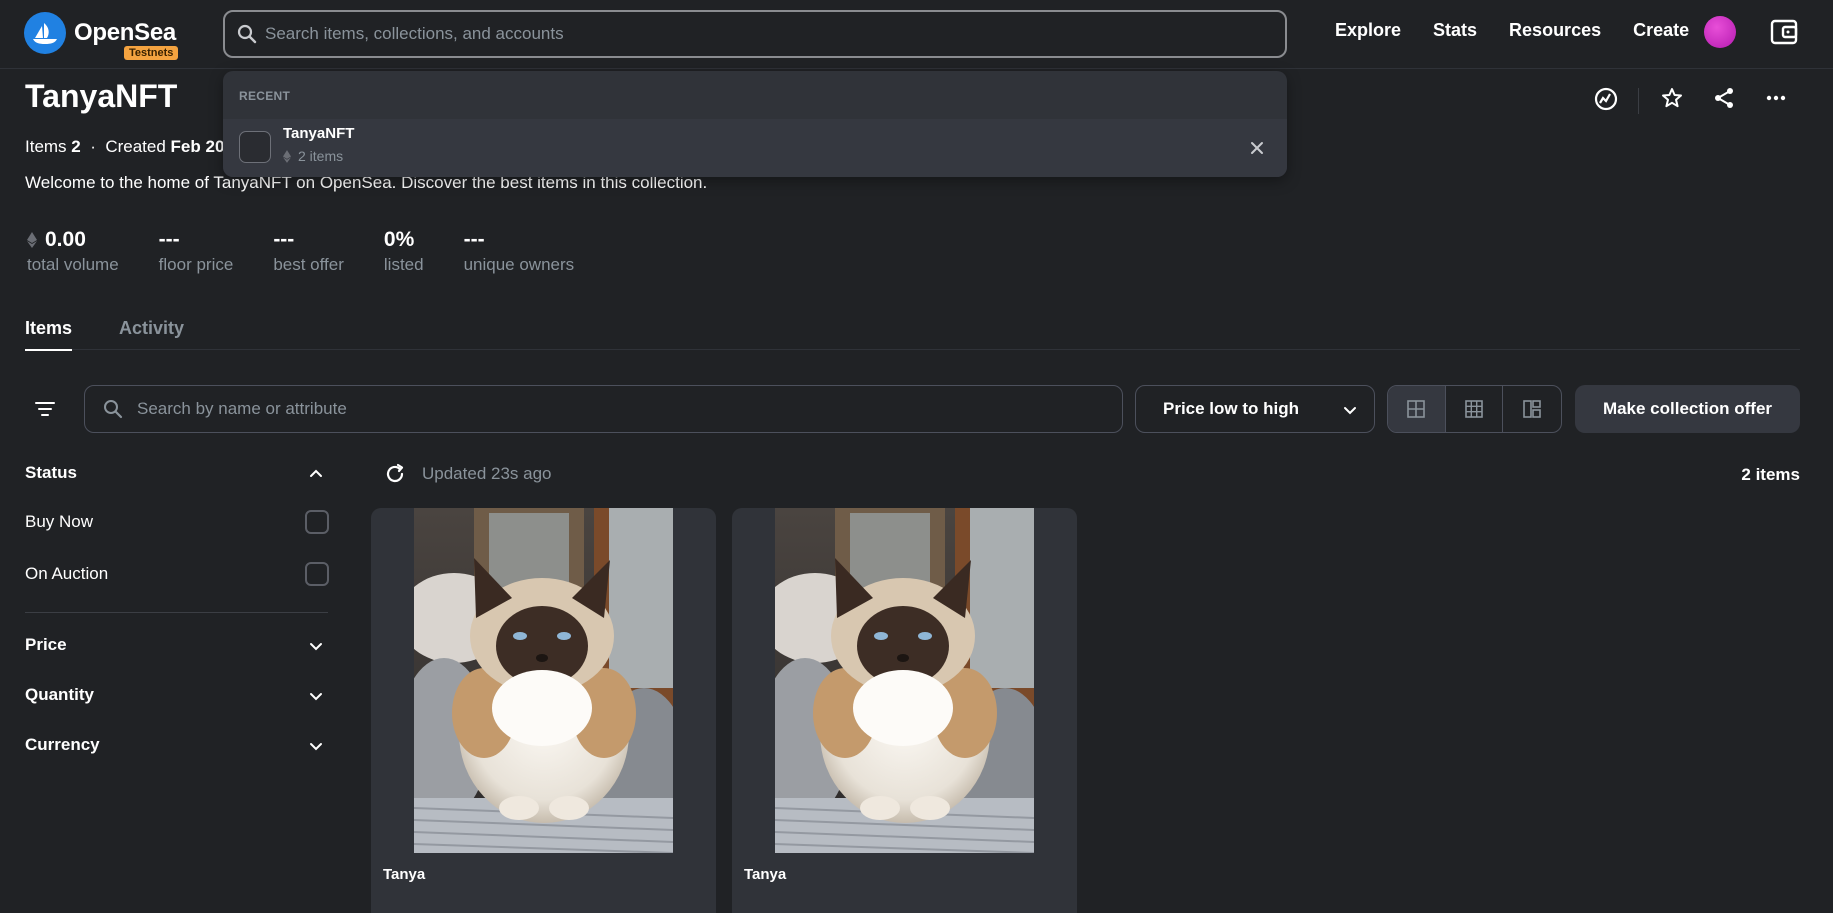 Image resolution: width=1833 pixels, height=913 pixels. Describe the element at coordinates (1555, 30) in the screenshot. I see `nav-resources: Resources` at that location.